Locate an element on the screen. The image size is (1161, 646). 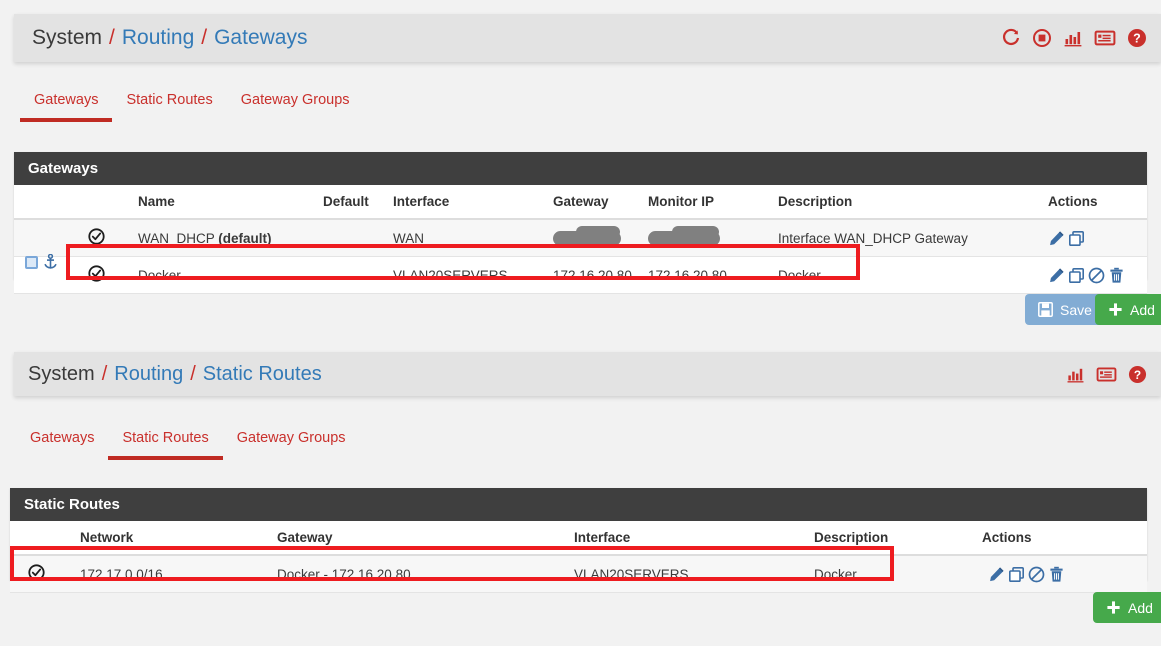
static-routes-panel-title: Static Routes is located at coordinates (578, 504).